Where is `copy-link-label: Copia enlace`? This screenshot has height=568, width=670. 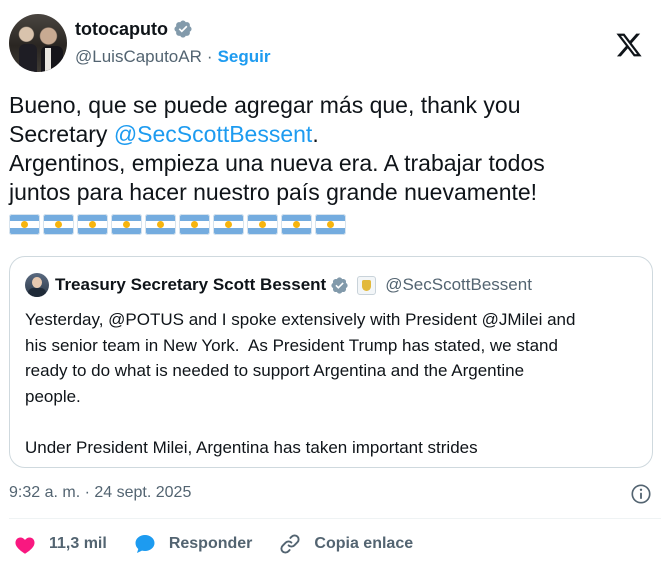
copy-link-label: Copia enlace is located at coordinates (364, 543).